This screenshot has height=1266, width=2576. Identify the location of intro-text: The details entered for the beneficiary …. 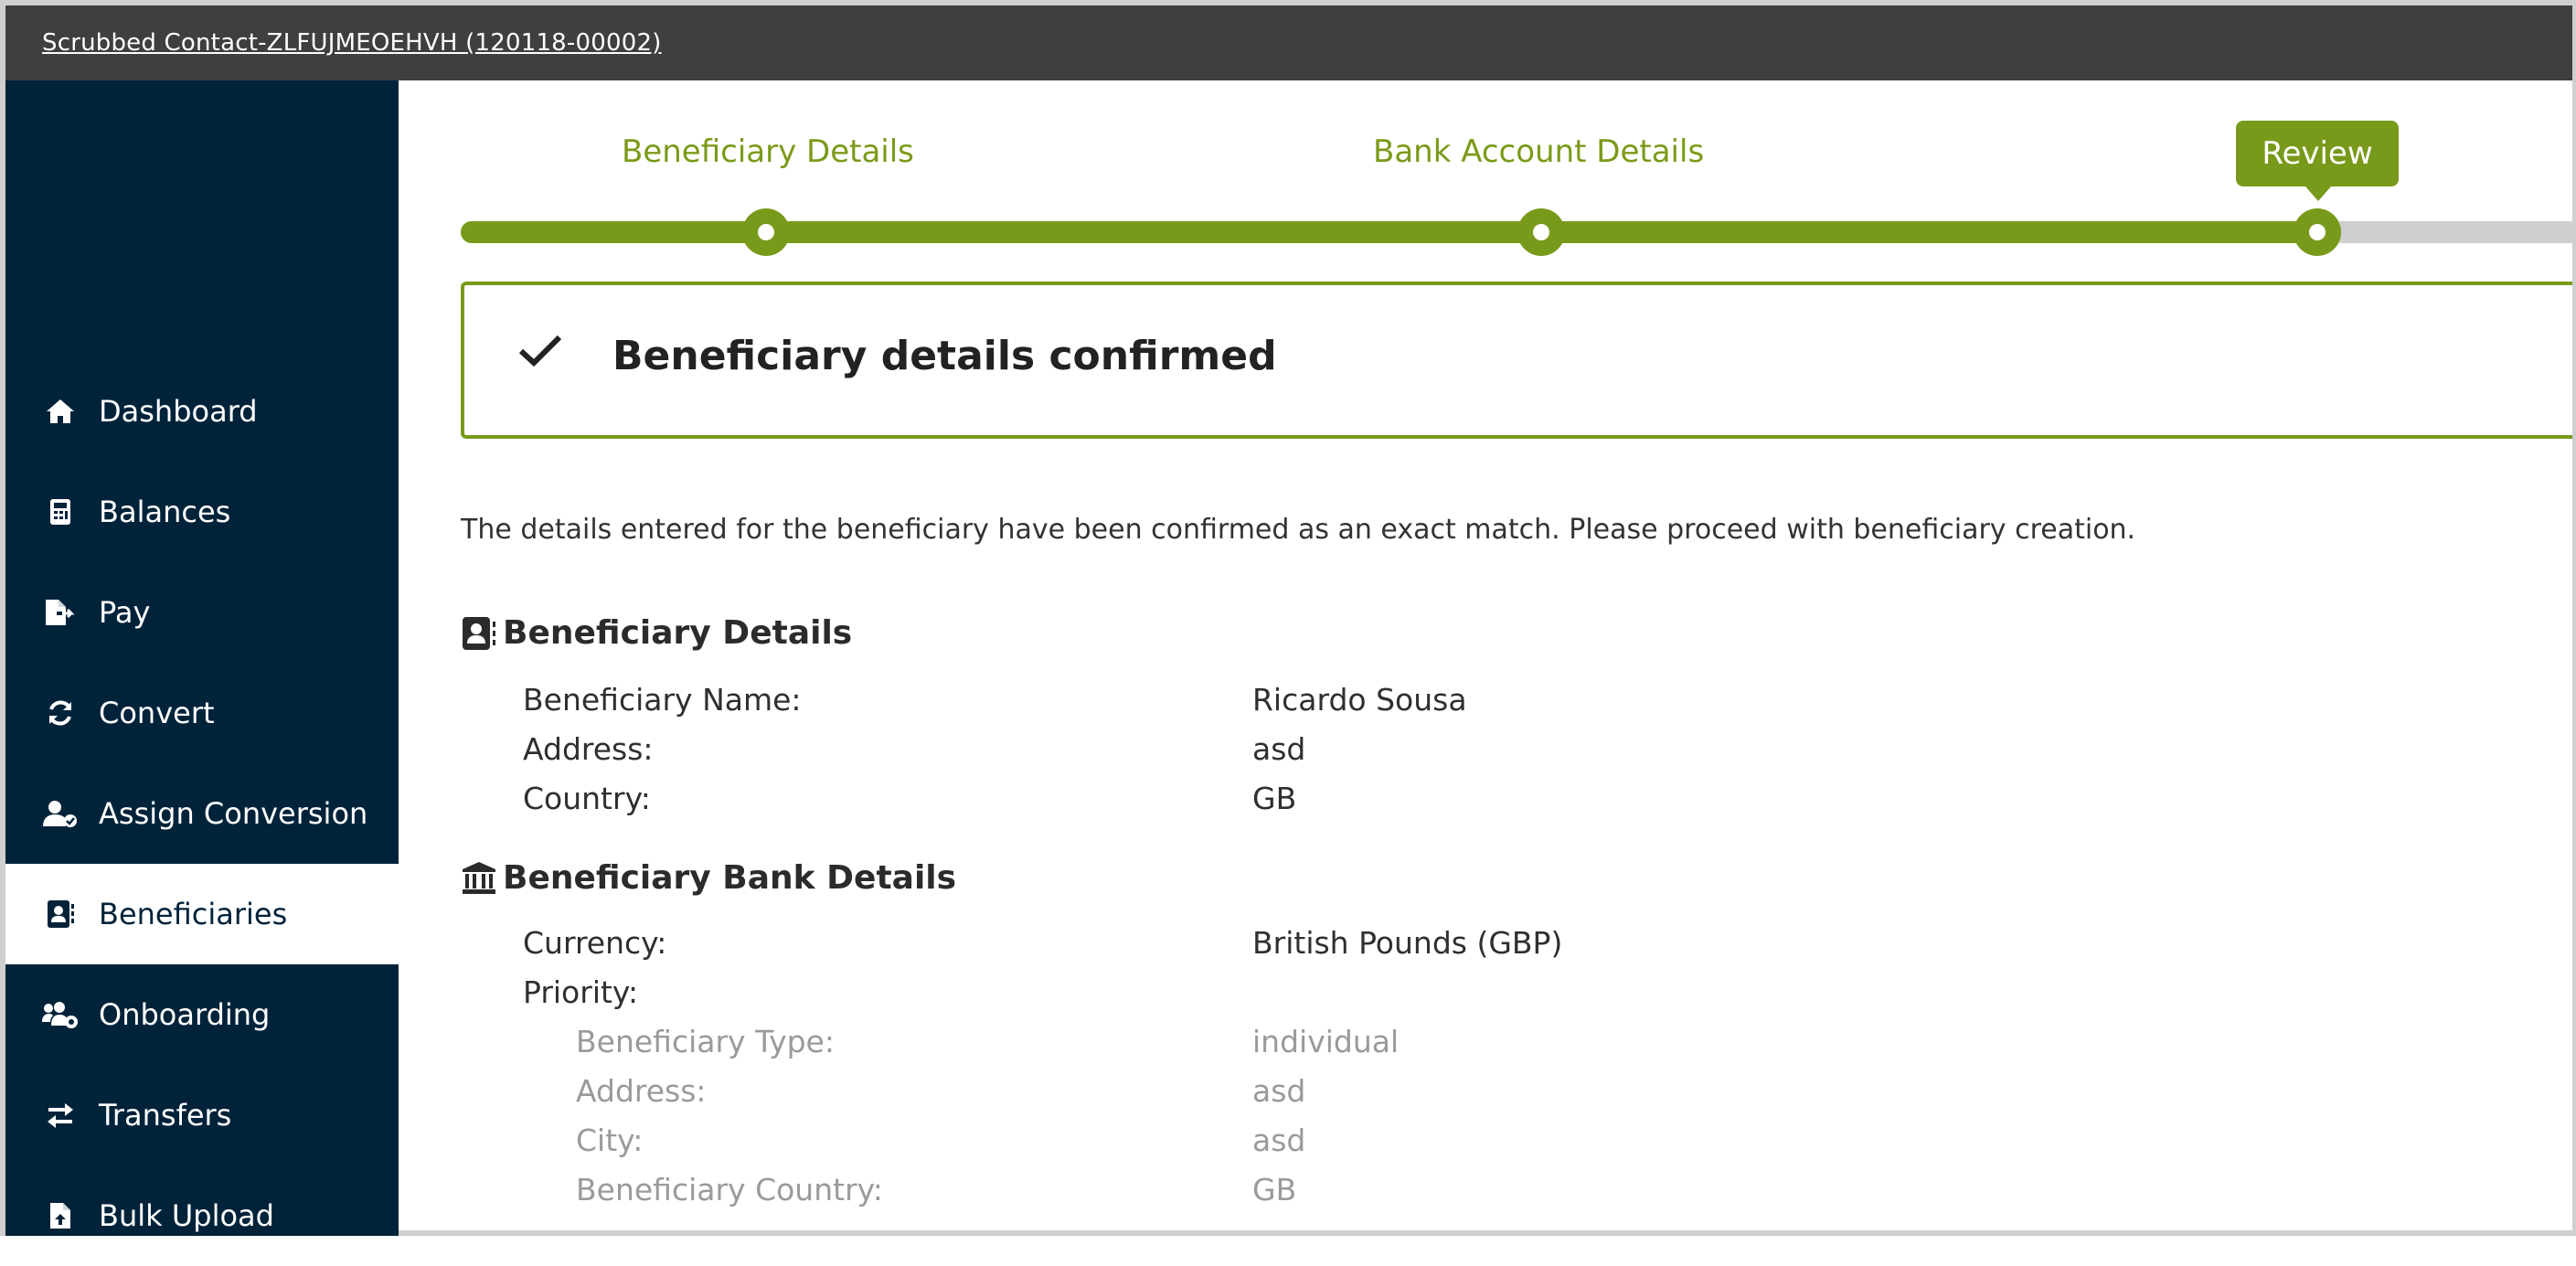
(1298, 530).